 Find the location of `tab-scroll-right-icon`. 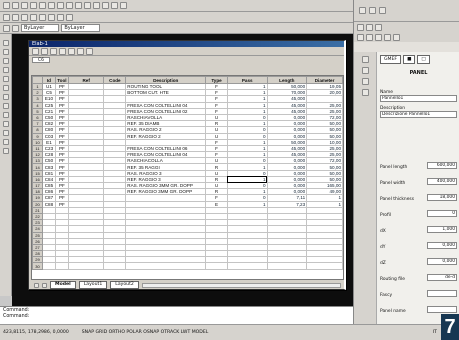

tab-scroll-right-icon is located at coordinates (44, 285).